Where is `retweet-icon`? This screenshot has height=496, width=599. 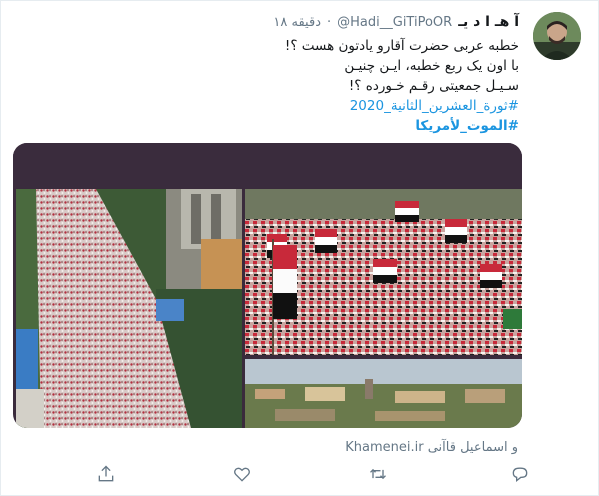 retweet-icon is located at coordinates (378, 474).